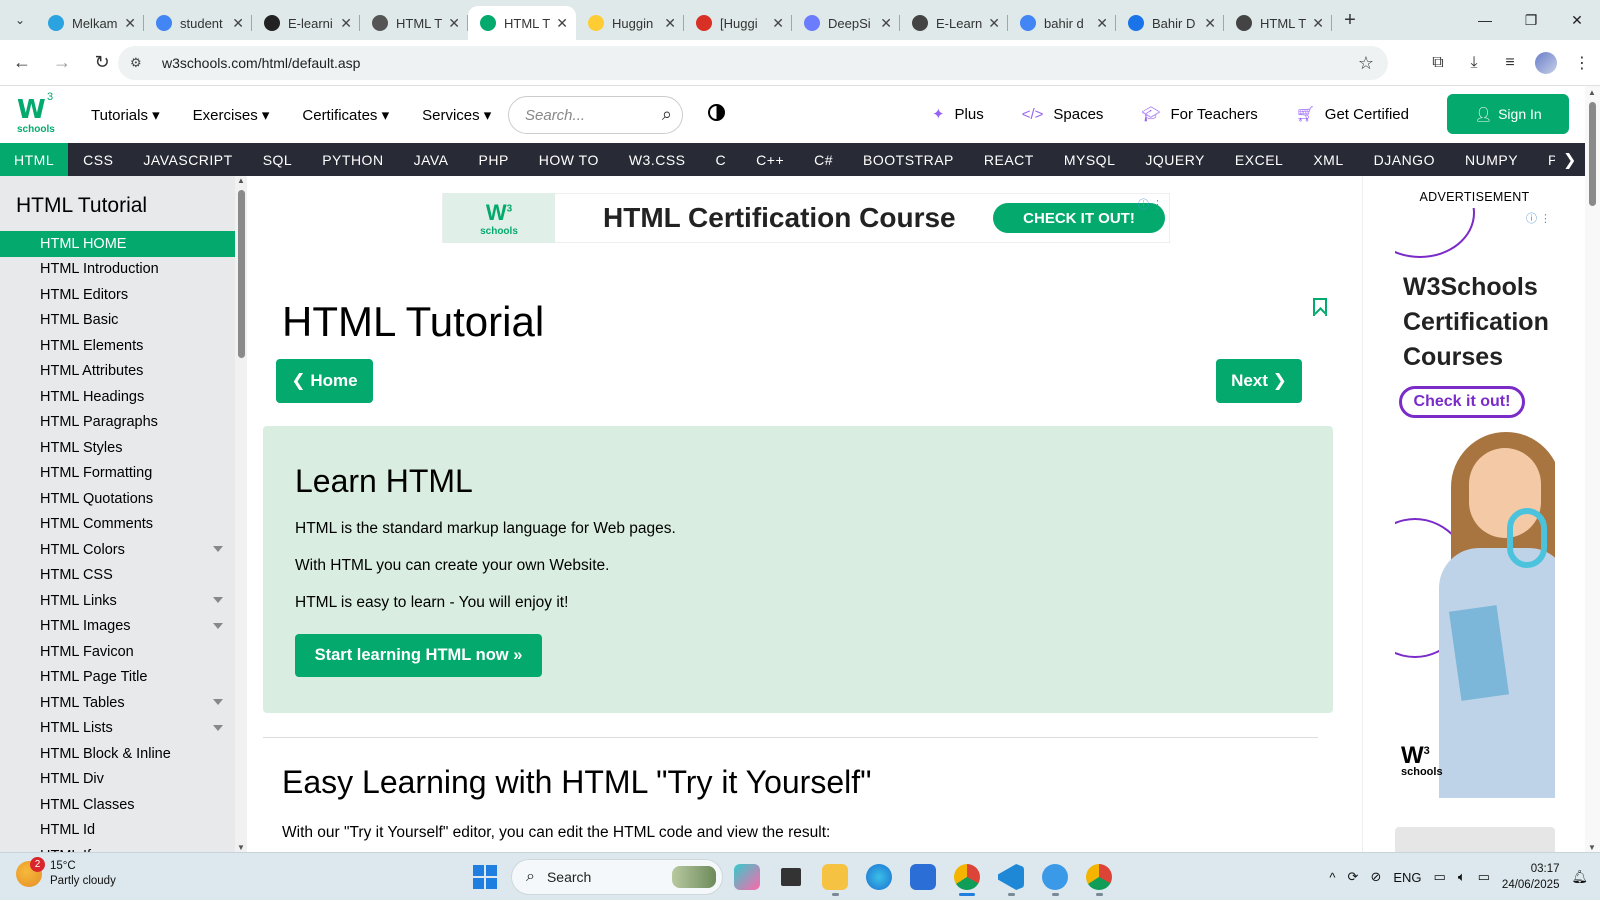 This screenshot has height=901, width=1600. Describe the element at coordinates (34, 159) in the screenshot. I see `subject-tab: HTML` at that location.